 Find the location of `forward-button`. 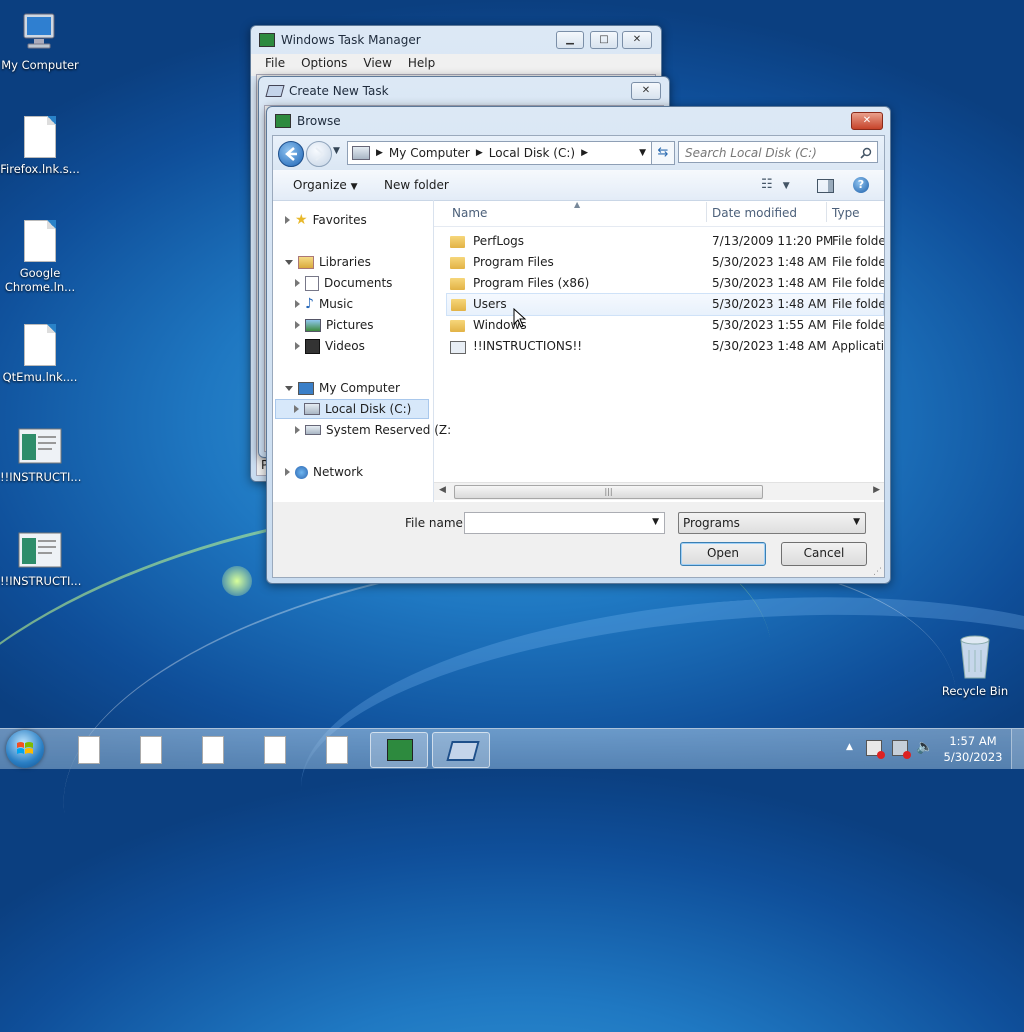

forward-button is located at coordinates (319, 154).